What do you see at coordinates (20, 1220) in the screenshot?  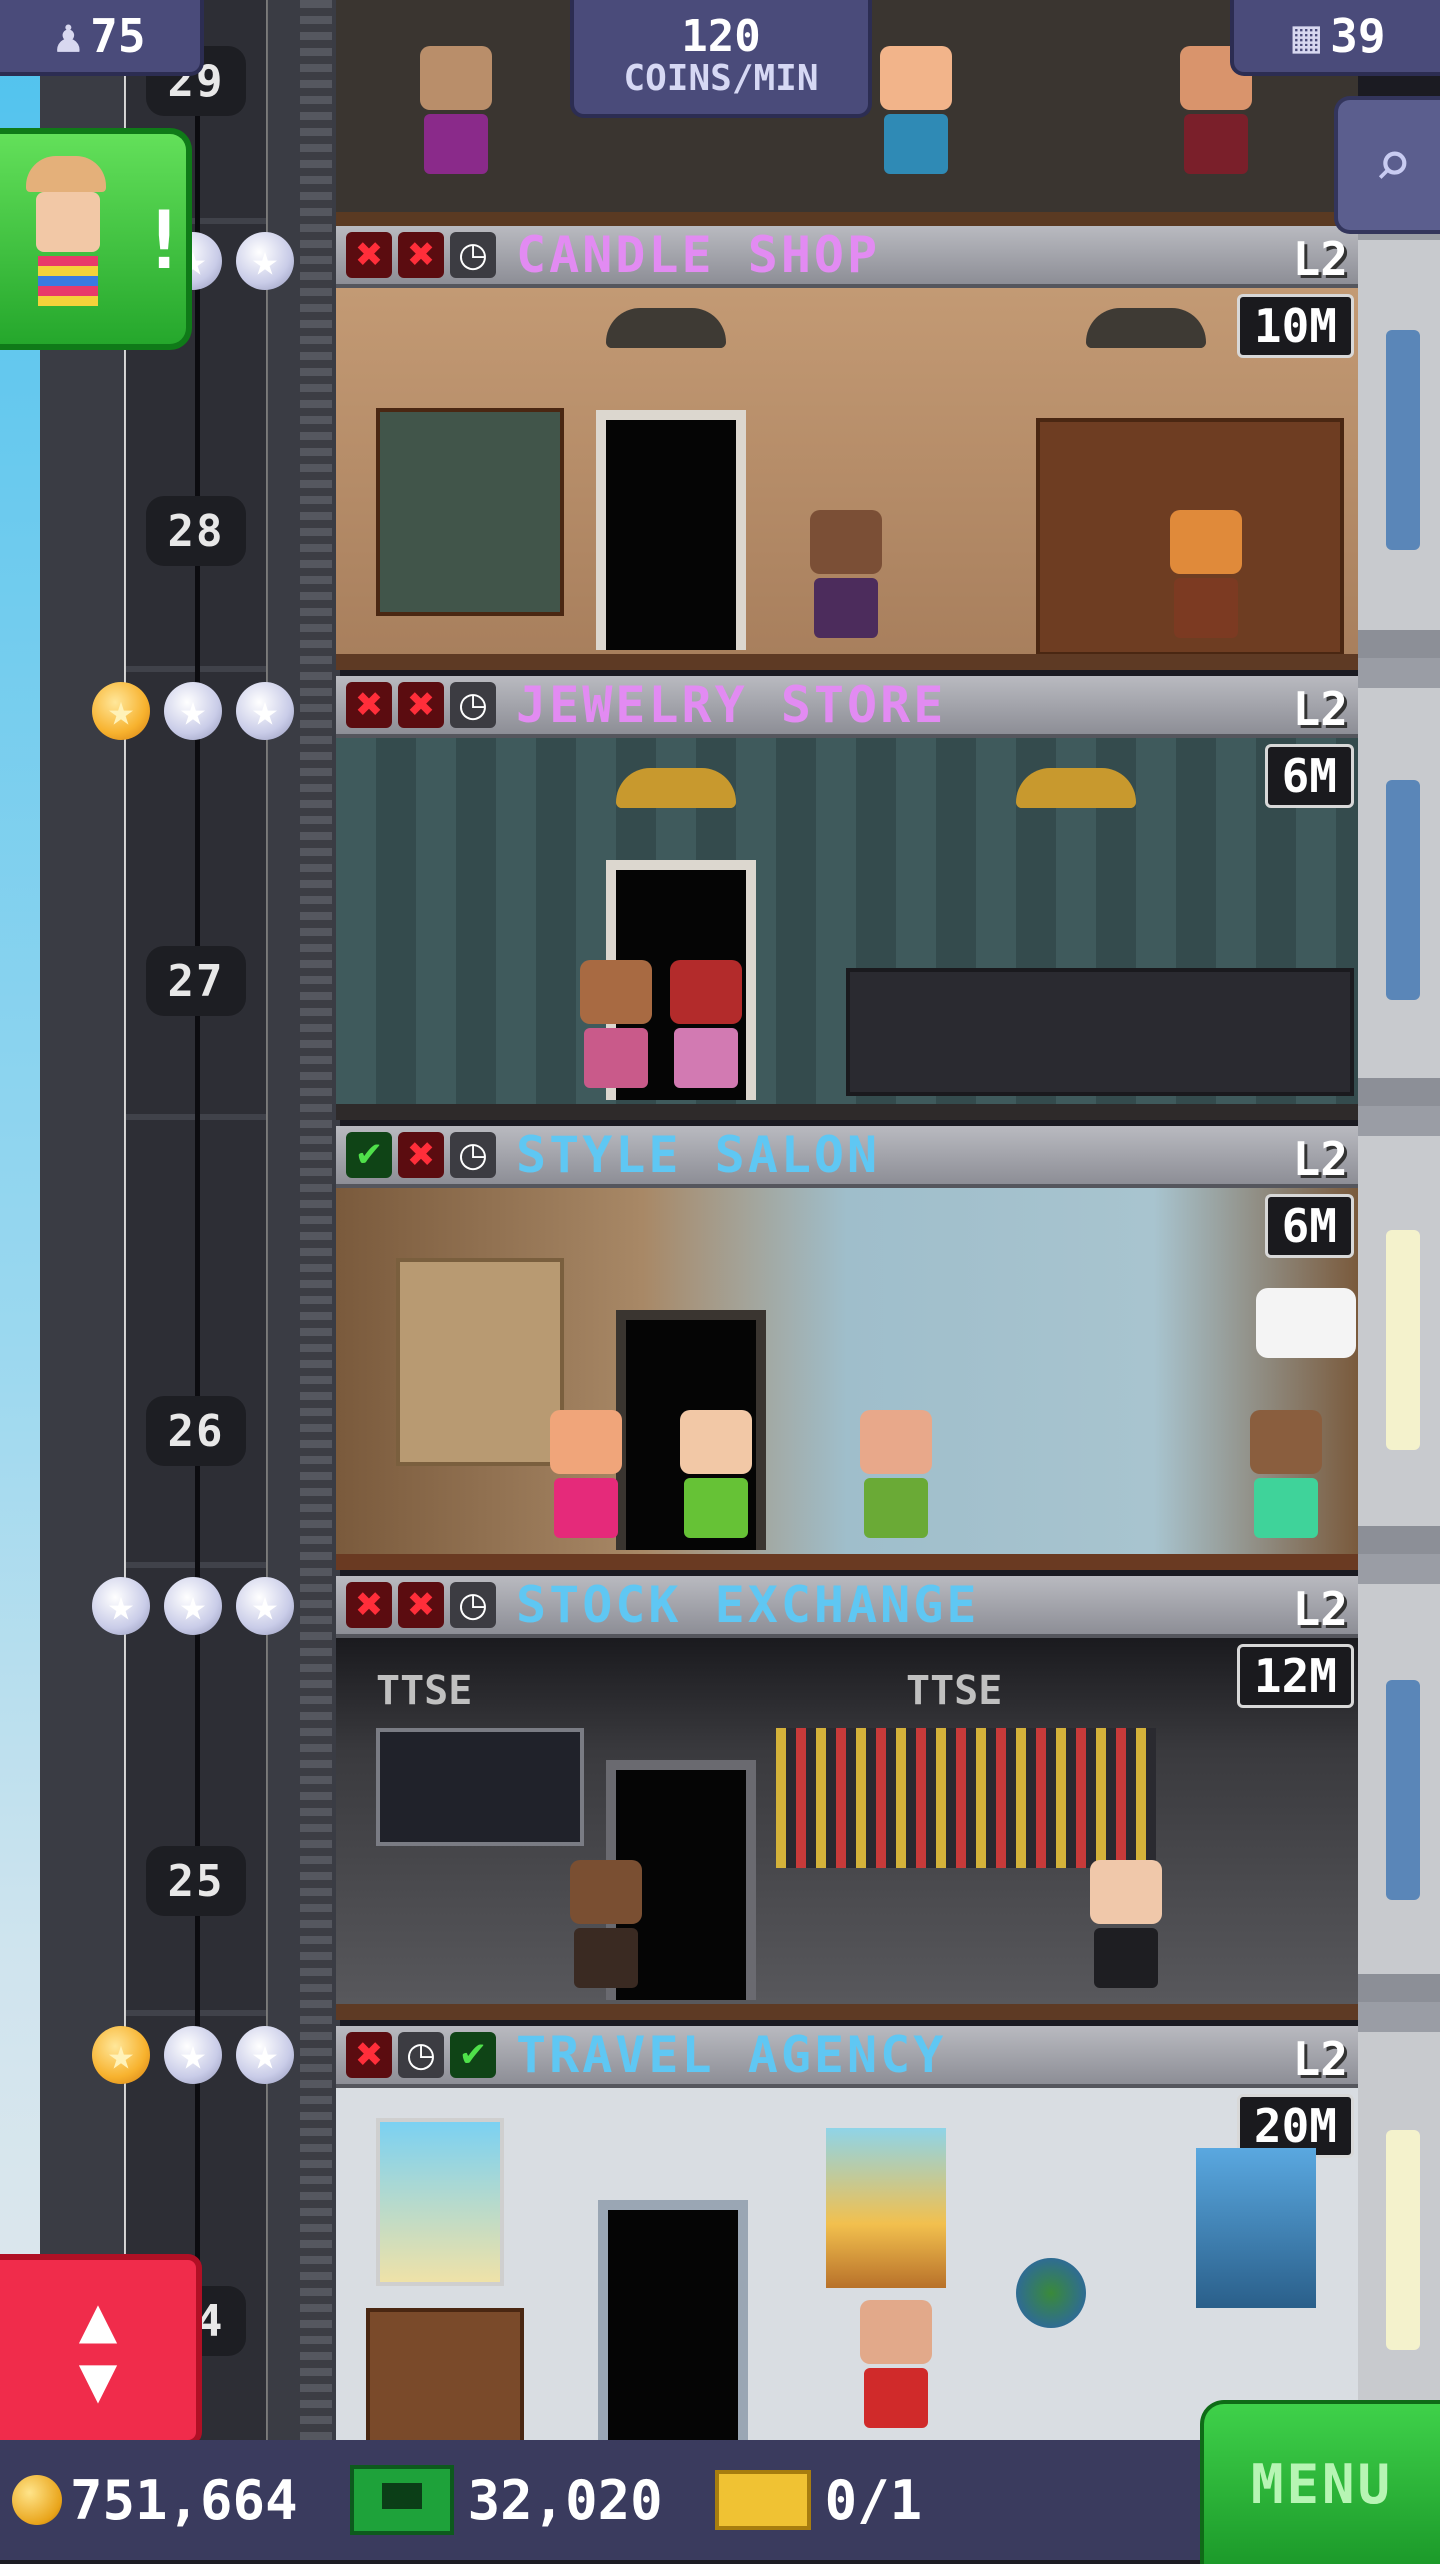 I see `sky-background` at bounding box center [20, 1220].